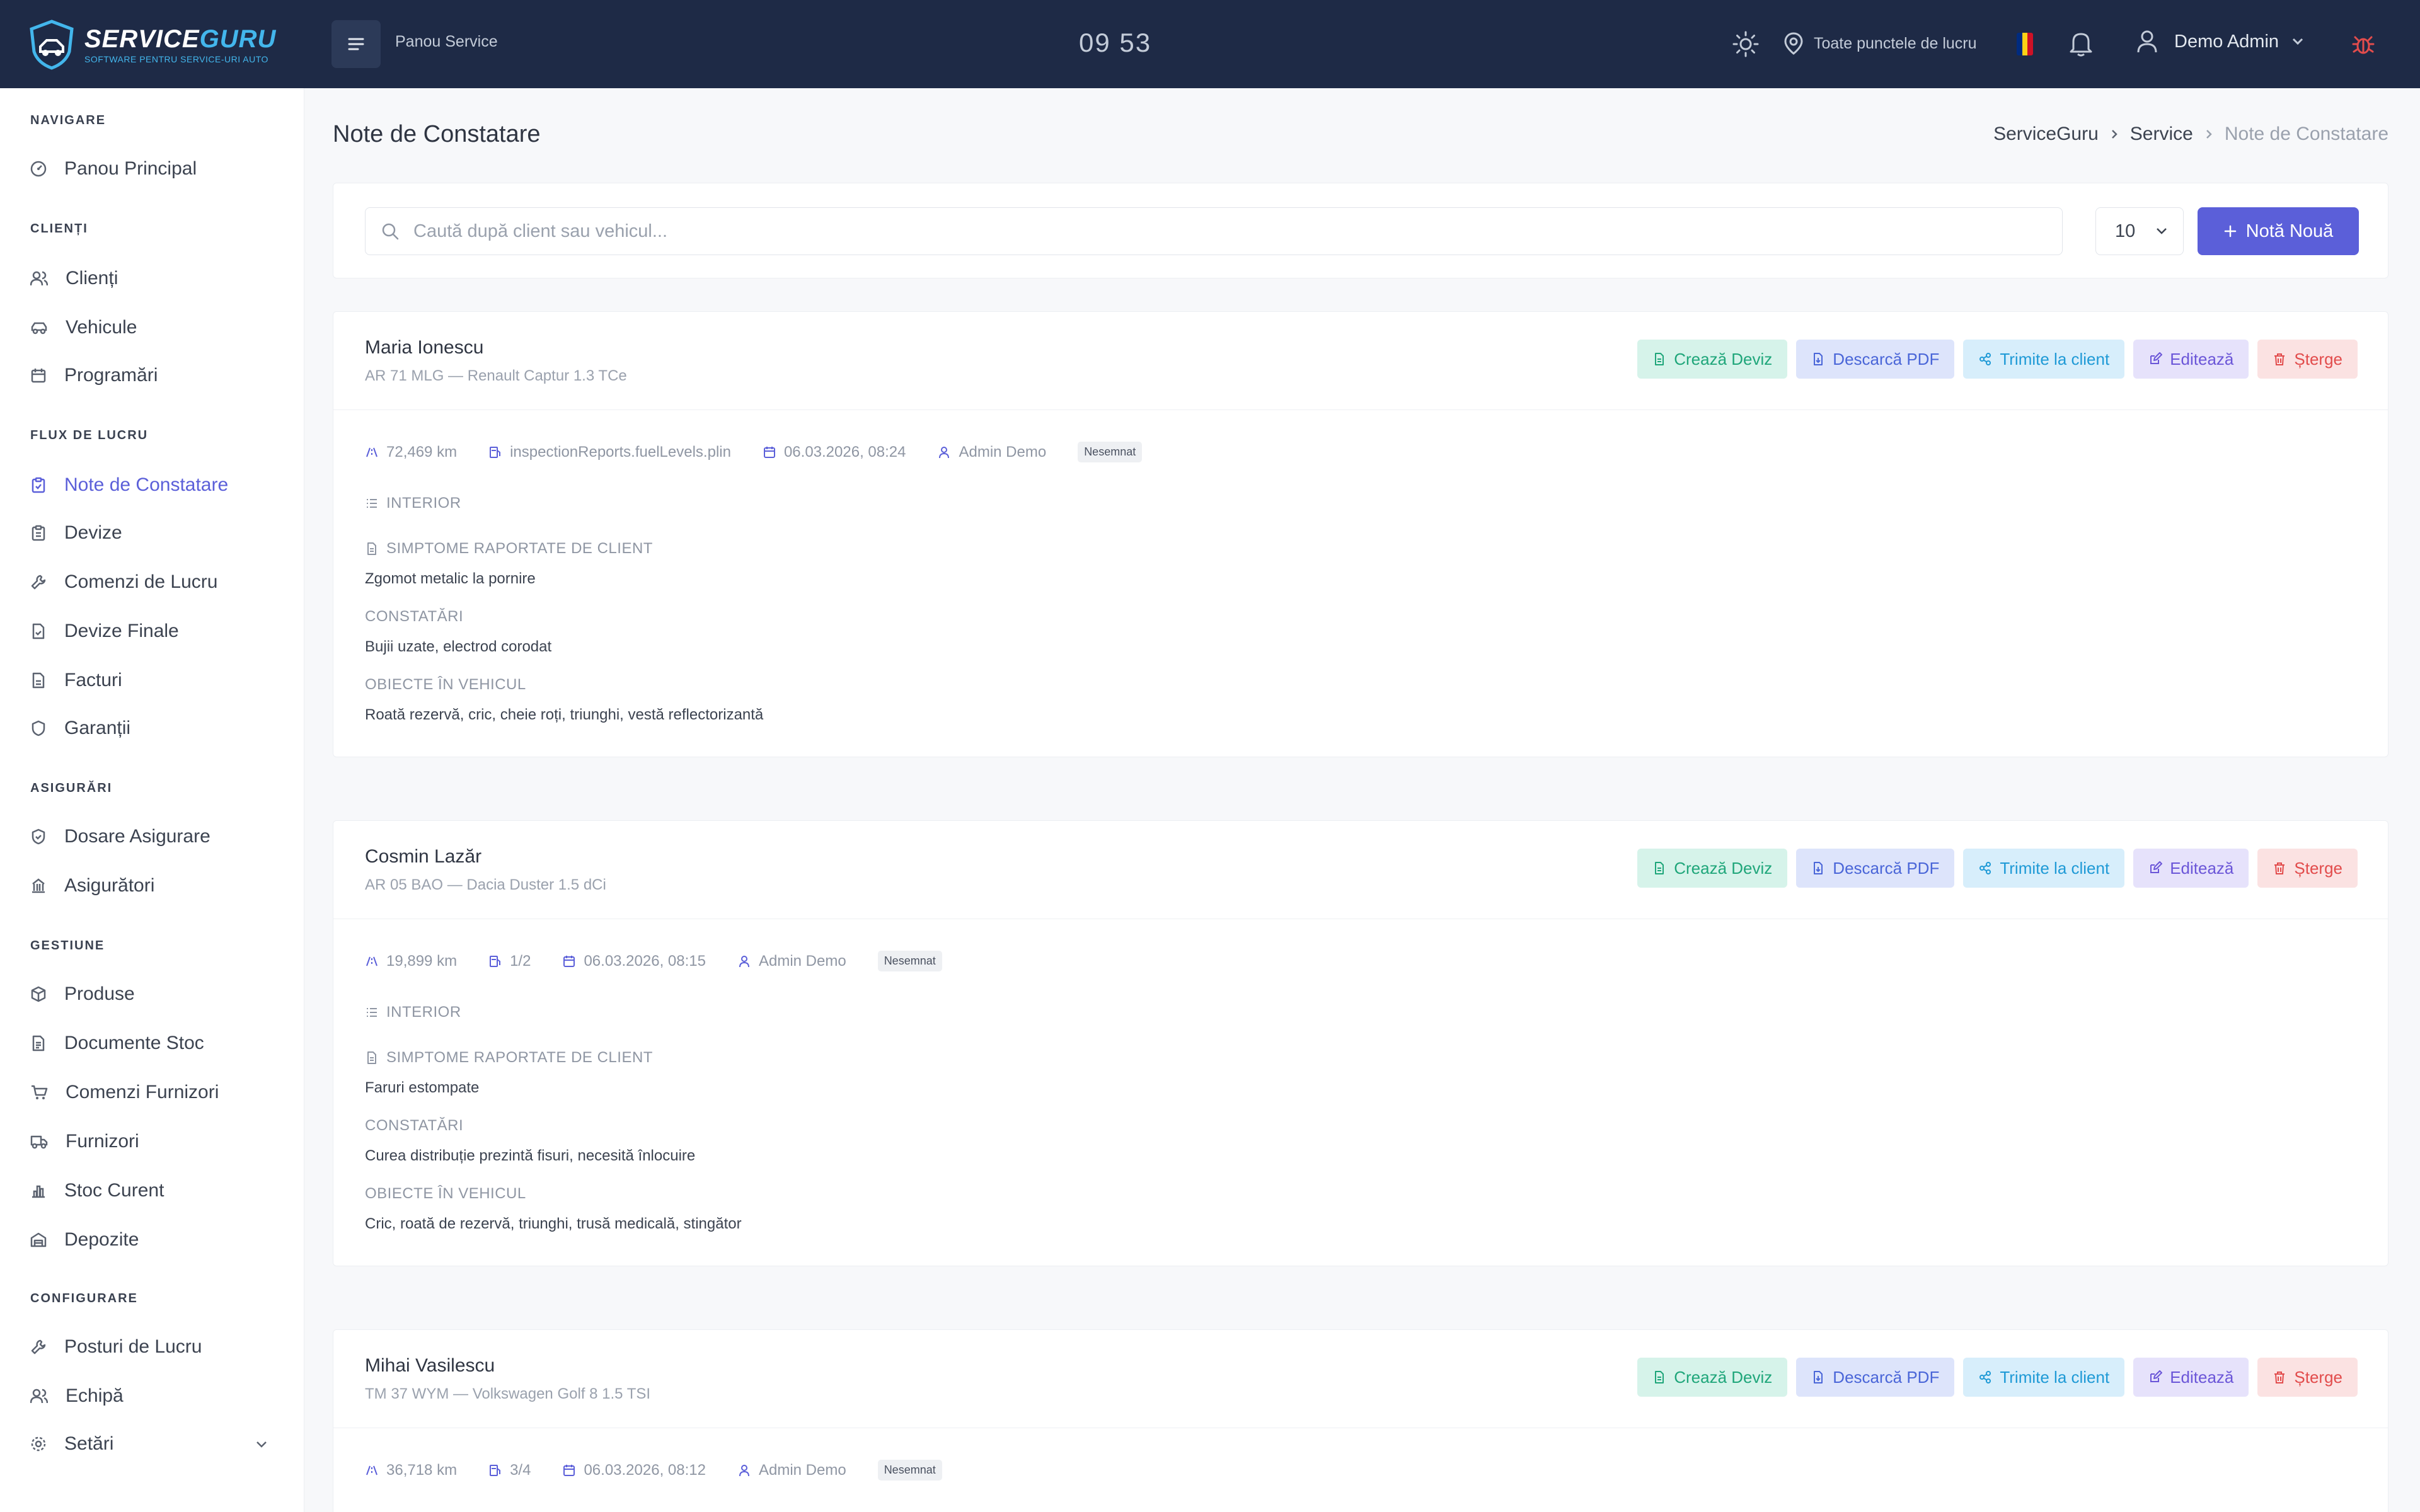 This screenshot has width=2420, height=1512. Describe the element at coordinates (2364, 44) in the screenshot. I see `bug-icon` at that location.